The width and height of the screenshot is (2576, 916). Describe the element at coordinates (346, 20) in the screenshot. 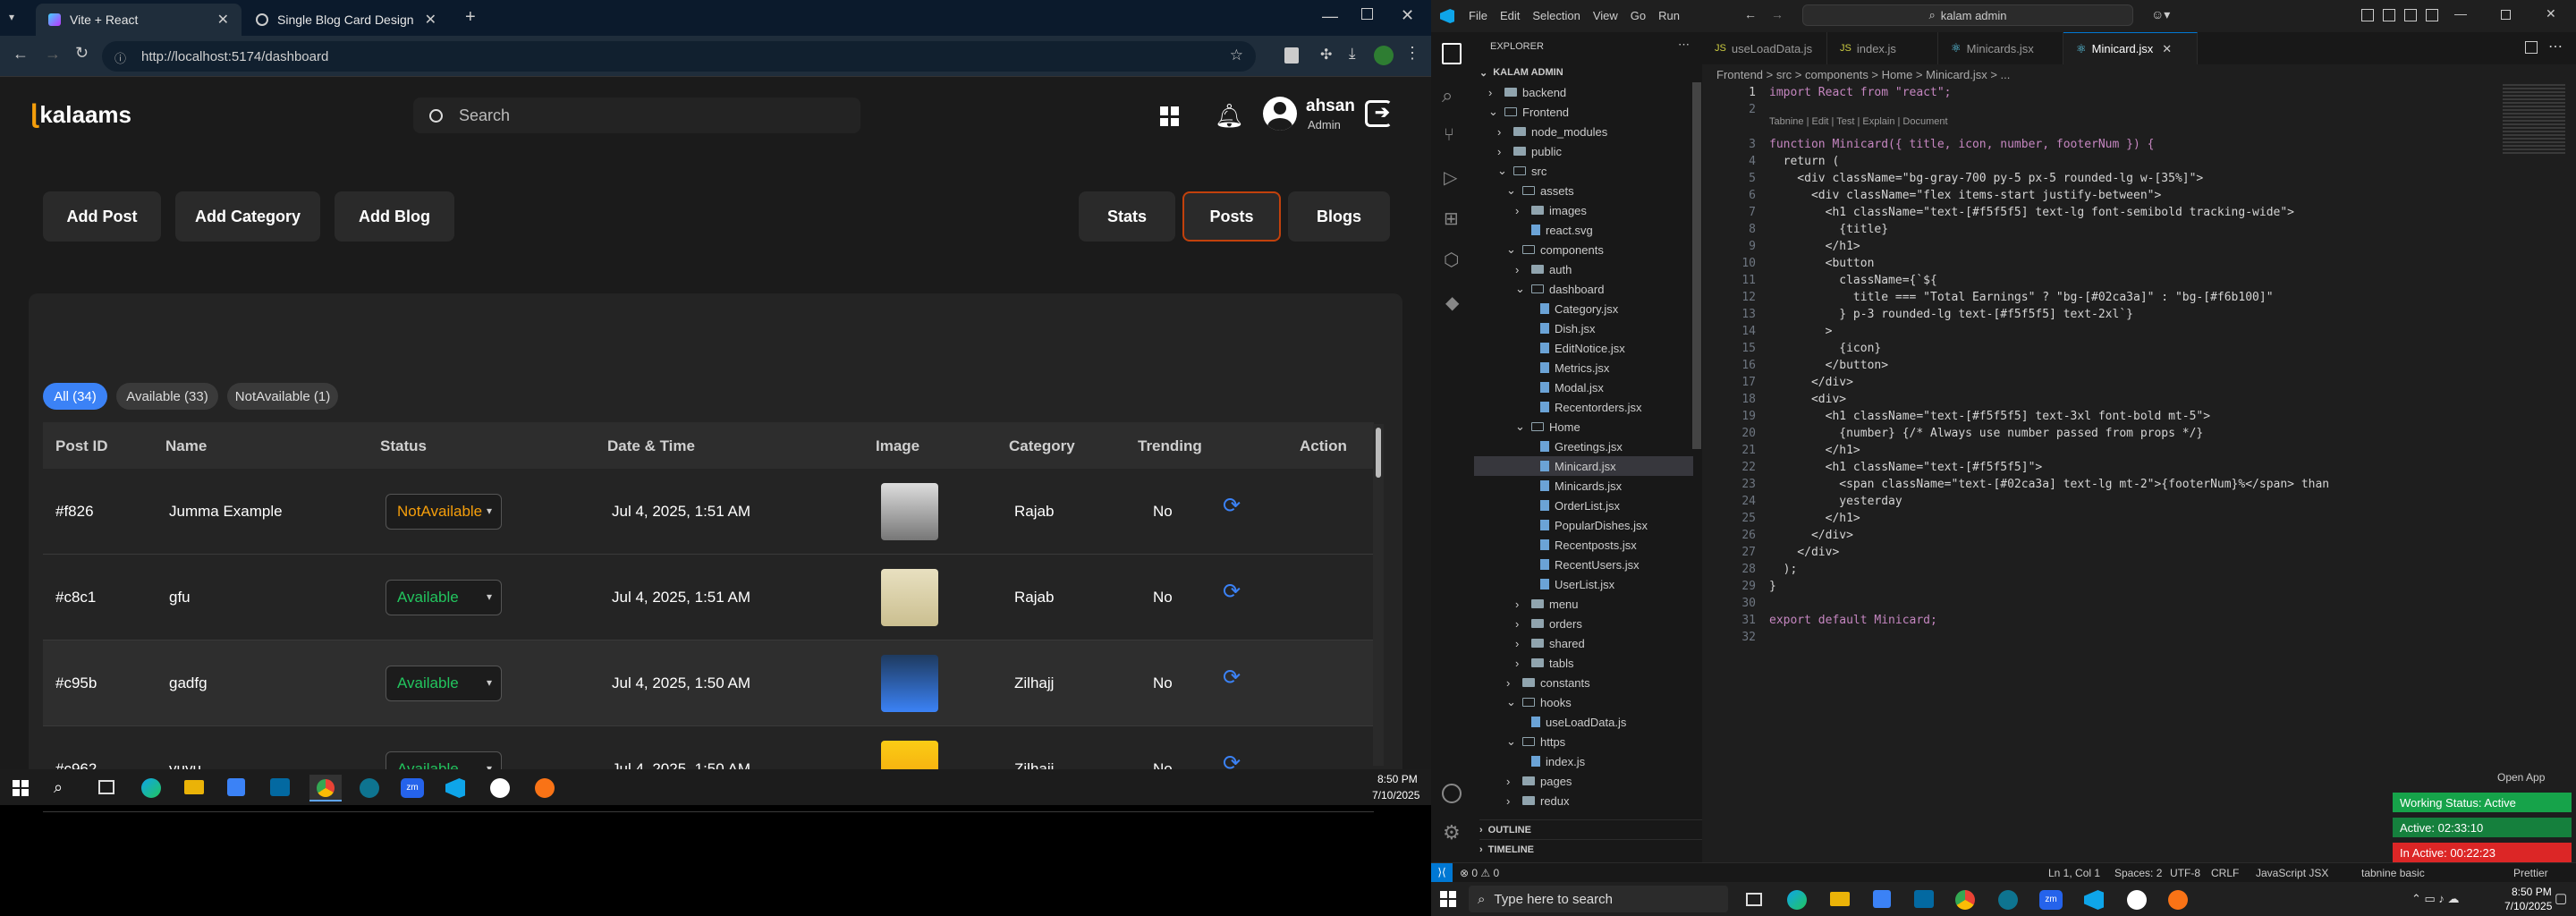

I see `browser-tab: Single Blog Card Design ✕` at that location.